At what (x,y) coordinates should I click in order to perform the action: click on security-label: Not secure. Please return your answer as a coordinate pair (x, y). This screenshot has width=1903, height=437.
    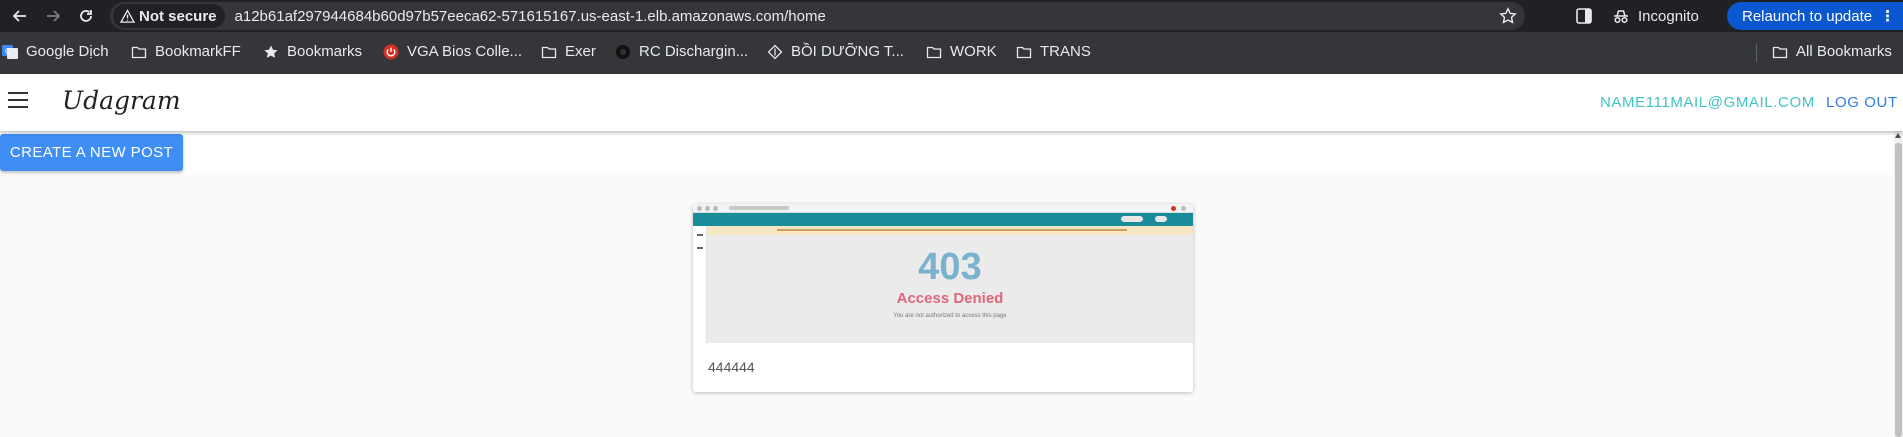
    Looking at the image, I should click on (178, 16).